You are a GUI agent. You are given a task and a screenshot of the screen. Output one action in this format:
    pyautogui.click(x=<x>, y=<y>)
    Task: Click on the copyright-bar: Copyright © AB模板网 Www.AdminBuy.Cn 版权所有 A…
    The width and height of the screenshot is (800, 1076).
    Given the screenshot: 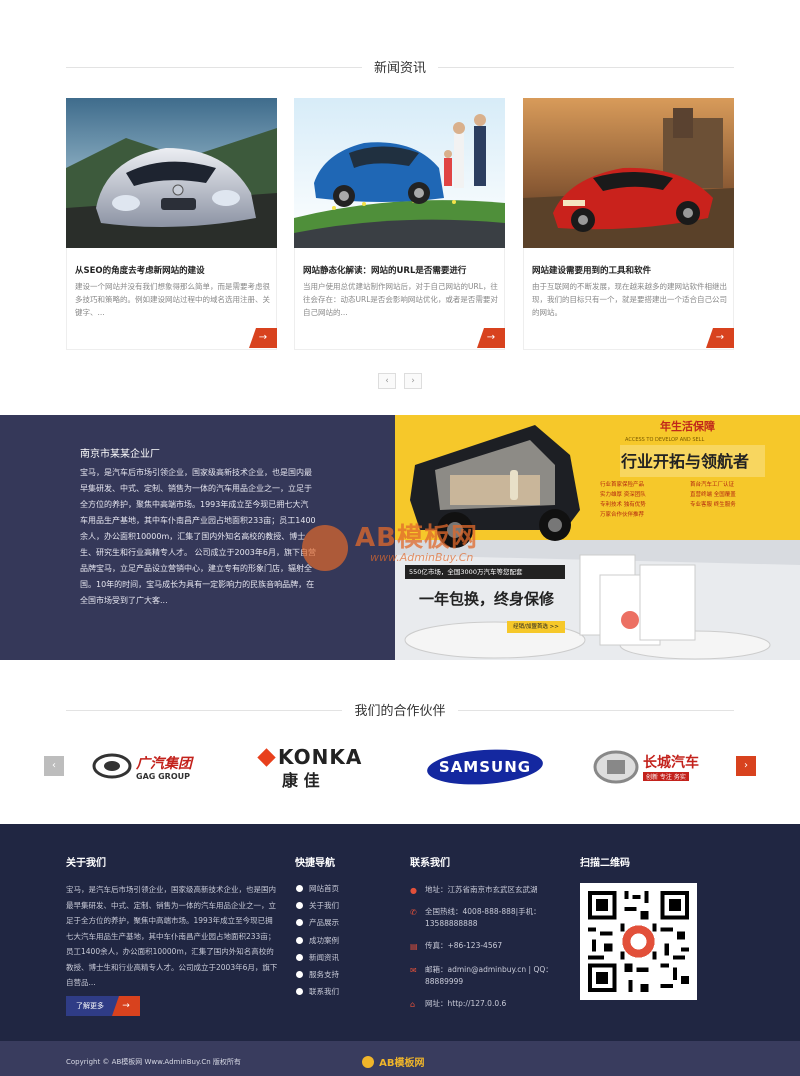 What is the action you would take?
    pyautogui.click(x=400, y=1058)
    